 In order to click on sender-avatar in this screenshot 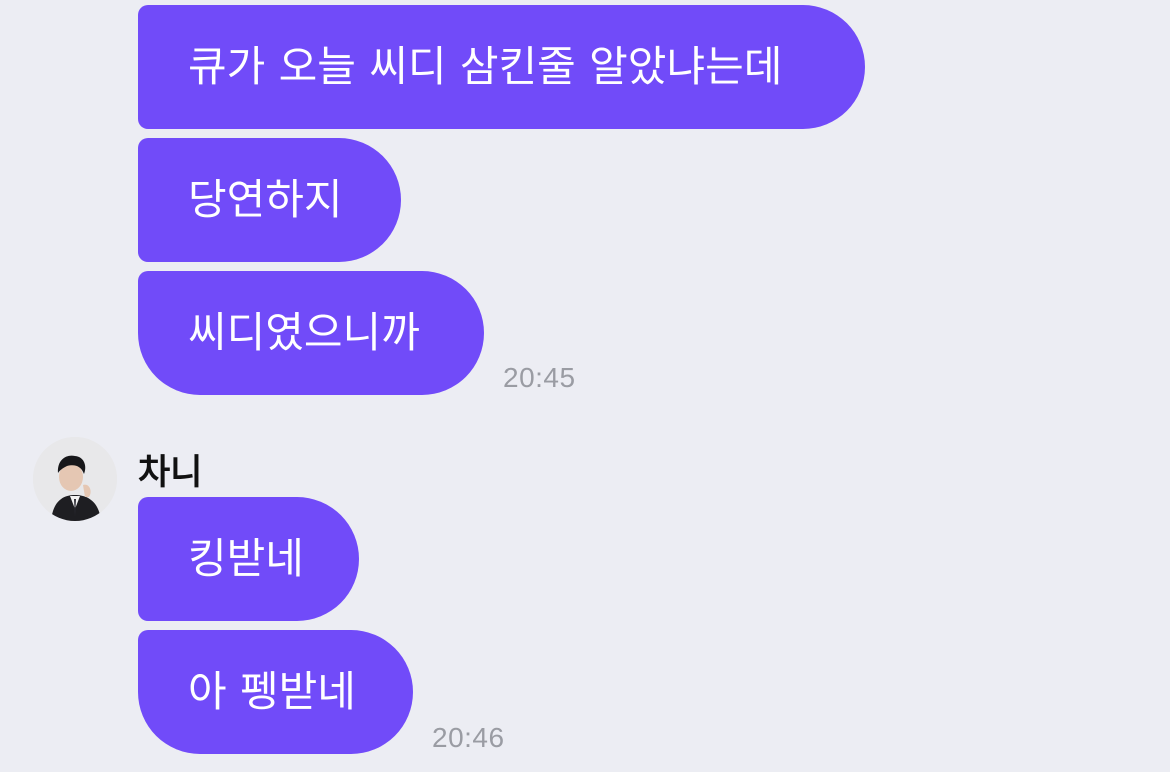, I will do `click(75, 479)`.